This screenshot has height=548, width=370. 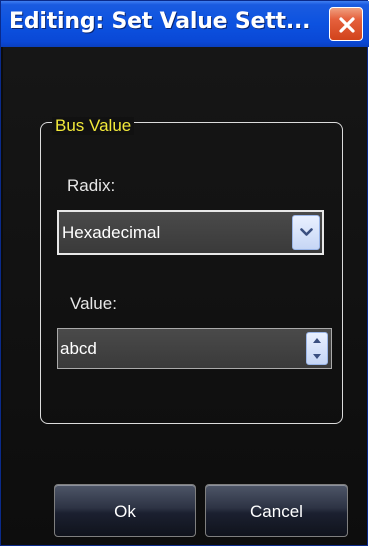 I want to click on spin-up-icon, so click(x=317, y=340).